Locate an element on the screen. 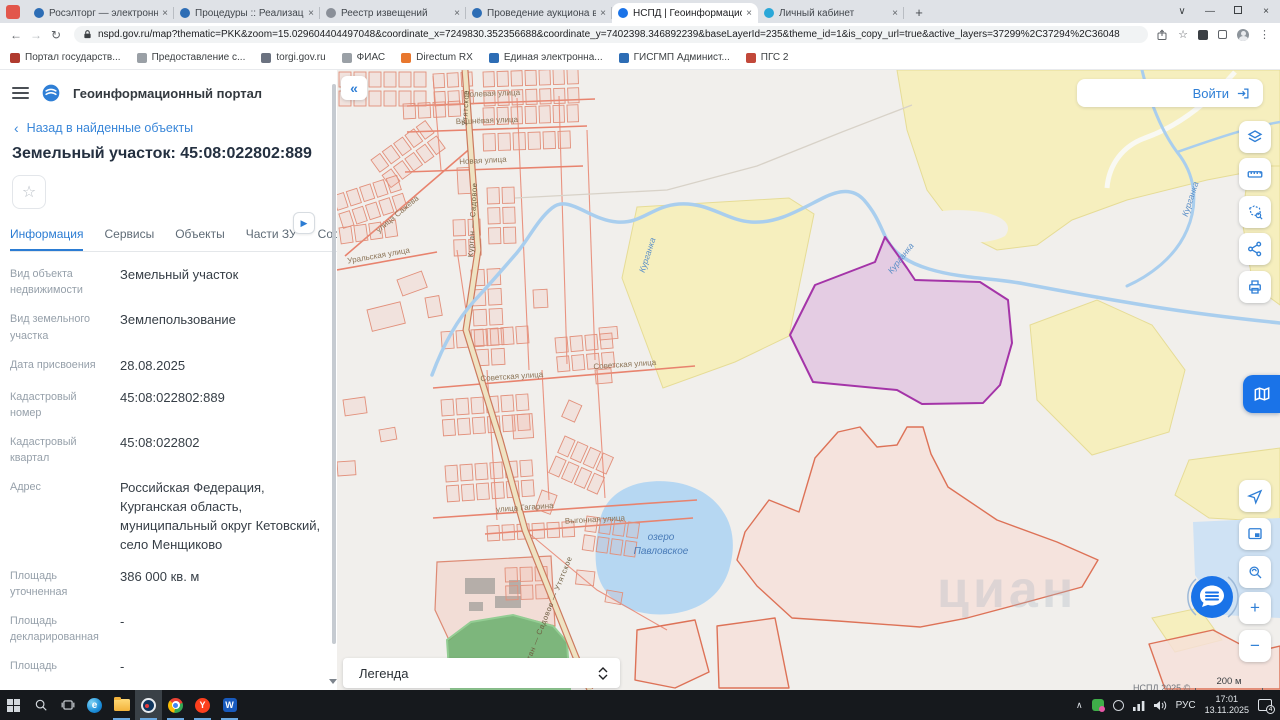 The image size is (1280, 720). maximize-button is located at coordinates (1238, 11).